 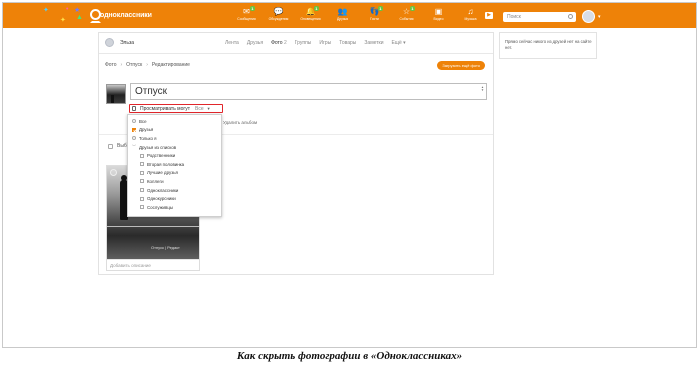 I want to click on resize-arrows-icon: ▲ ▼, so click(x=482, y=88).